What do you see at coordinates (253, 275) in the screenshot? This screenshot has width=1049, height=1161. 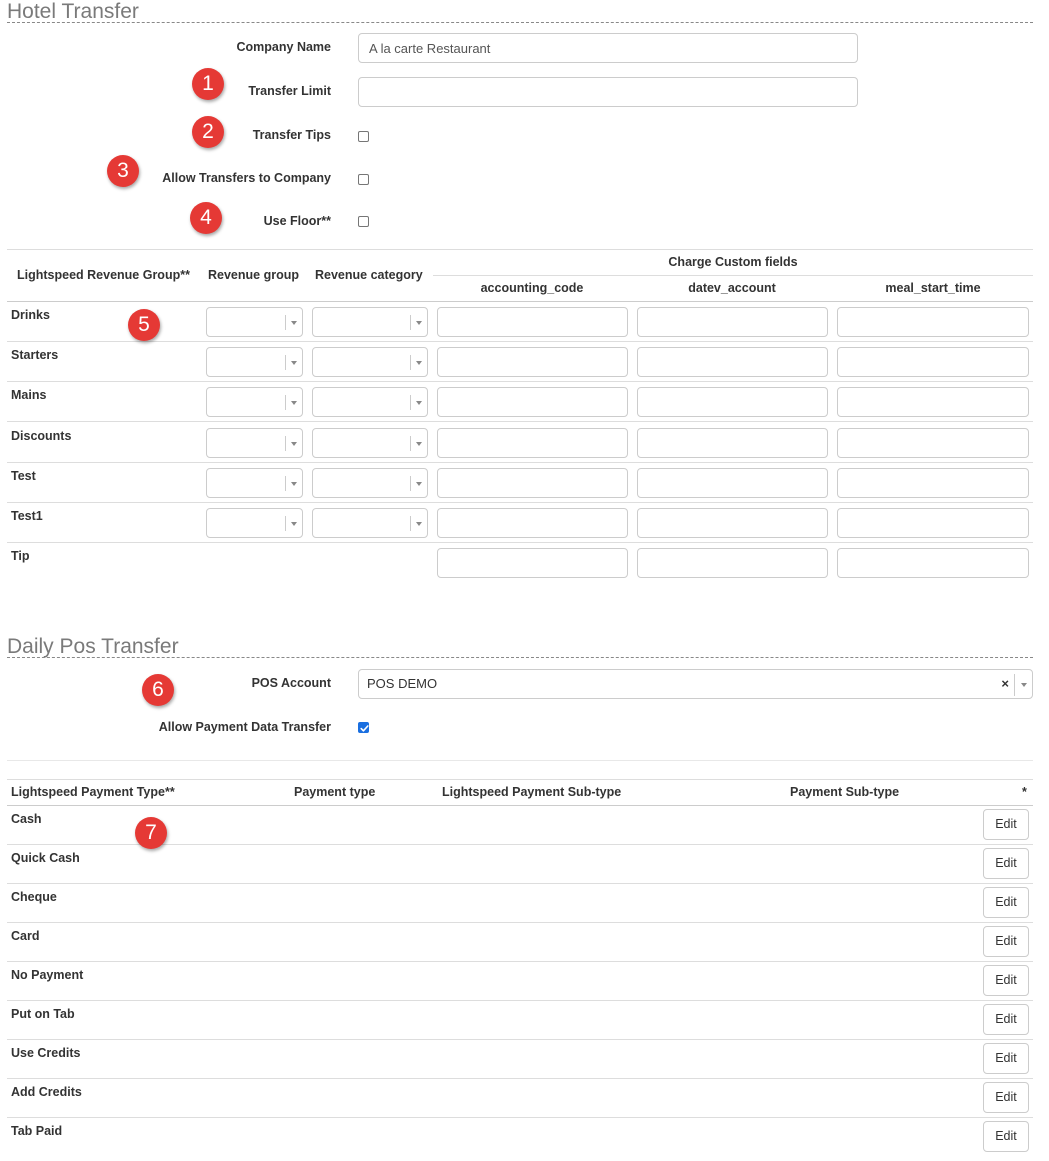 I see `col-header-revenue-group: Revenue group` at bounding box center [253, 275].